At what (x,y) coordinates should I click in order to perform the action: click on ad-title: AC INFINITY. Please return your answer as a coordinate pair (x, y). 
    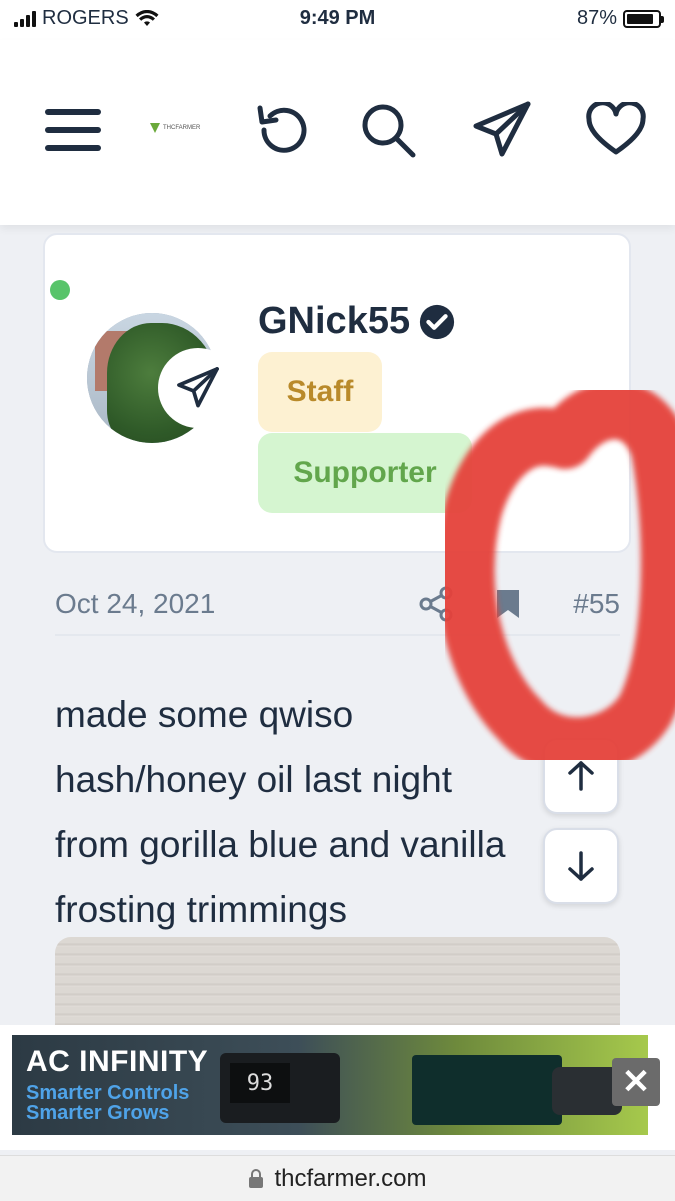
    Looking at the image, I should click on (117, 1061).